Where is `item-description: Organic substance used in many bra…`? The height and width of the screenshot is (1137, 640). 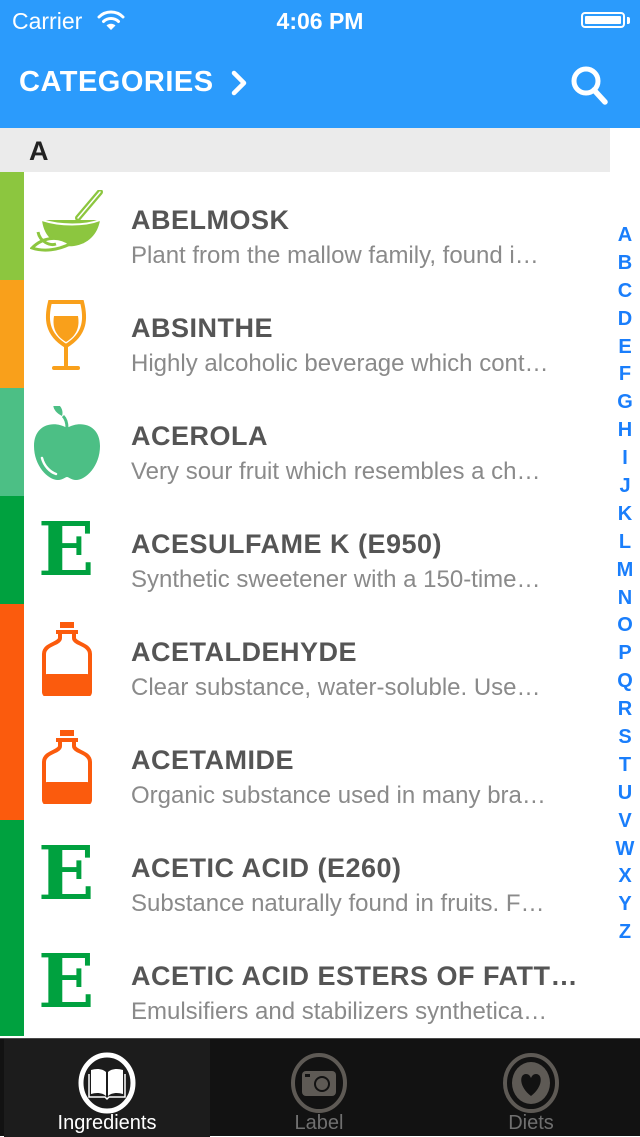
item-description: Organic substance used in many bra… is located at coordinates (338, 795).